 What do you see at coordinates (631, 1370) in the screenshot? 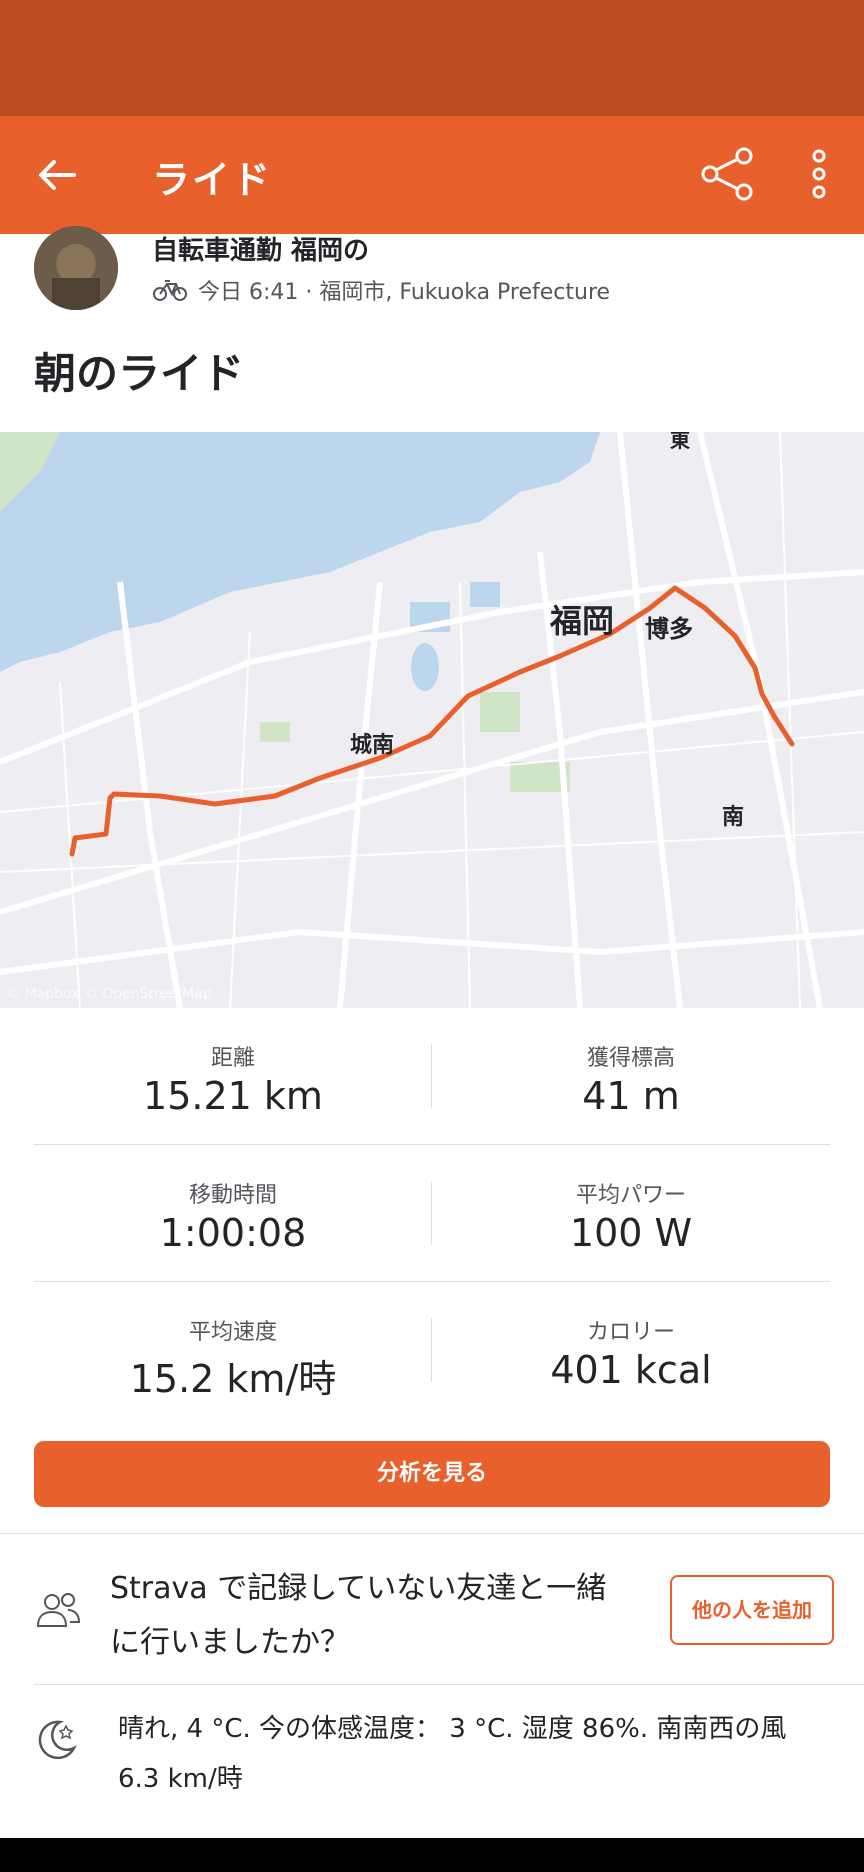
I see `stat-value: 401 kcal` at bounding box center [631, 1370].